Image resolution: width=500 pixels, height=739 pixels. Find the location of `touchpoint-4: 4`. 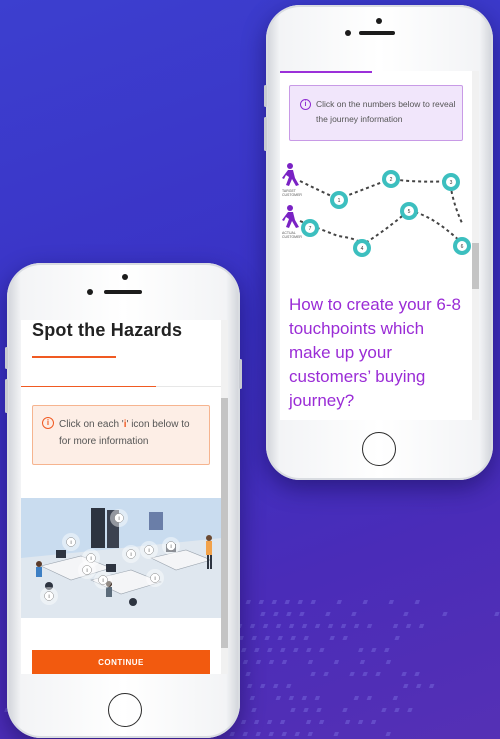

touchpoint-4: 4 is located at coordinates (362, 248).